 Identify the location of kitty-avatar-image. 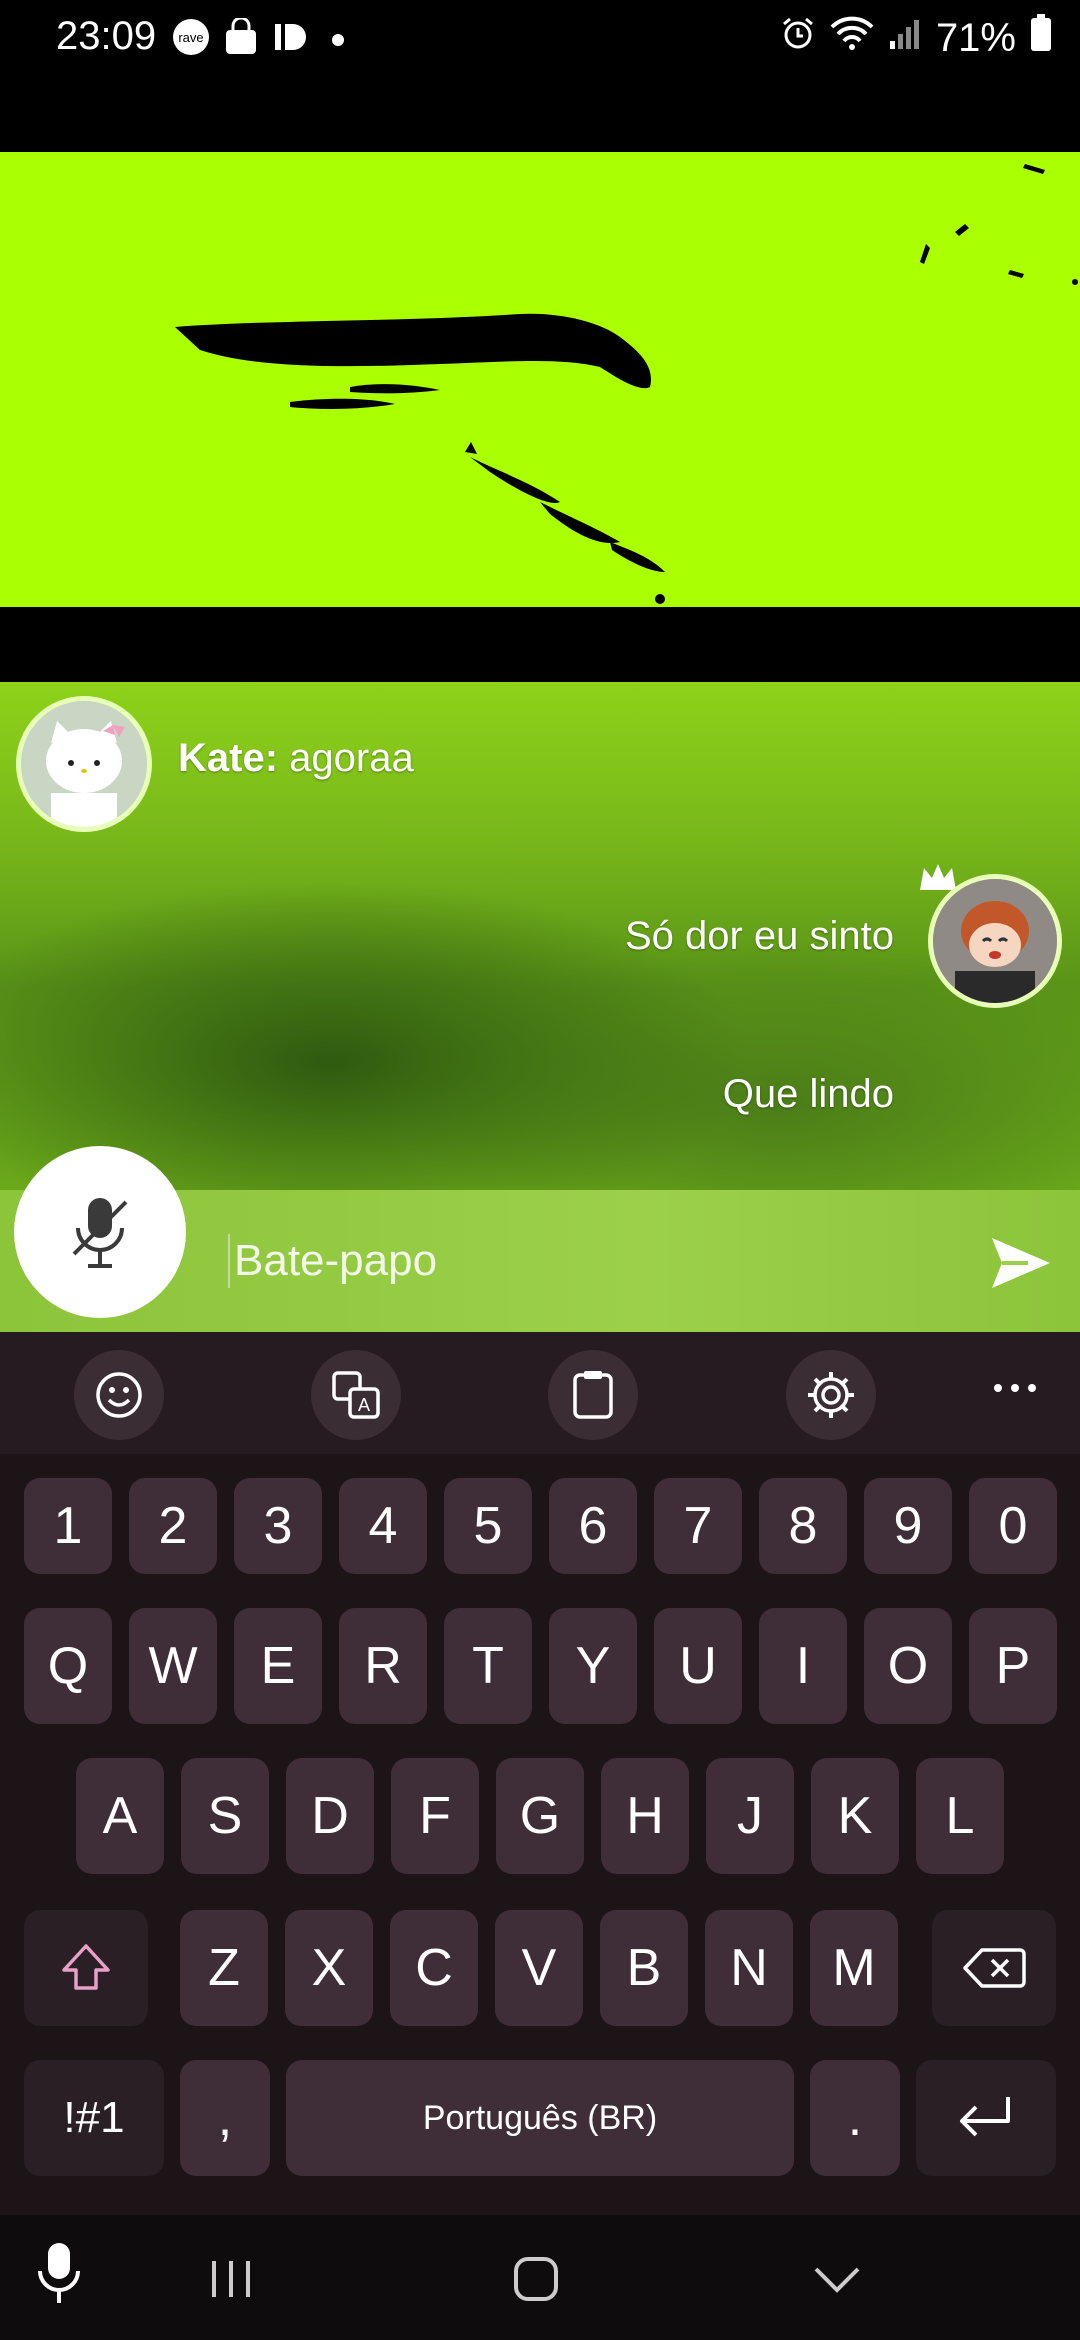
(84, 764).